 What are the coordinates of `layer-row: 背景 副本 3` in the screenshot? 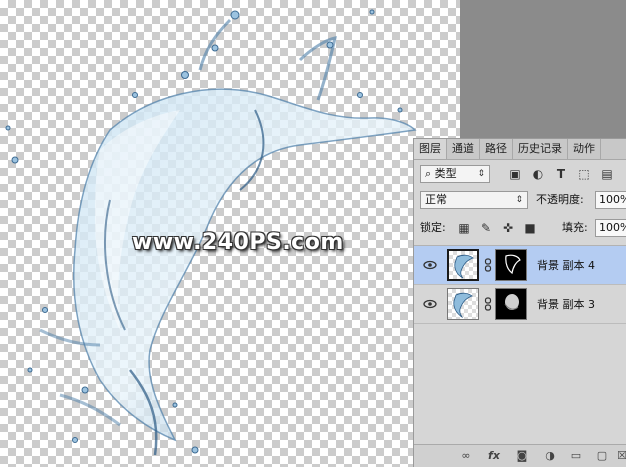 It's located at (520, 304).